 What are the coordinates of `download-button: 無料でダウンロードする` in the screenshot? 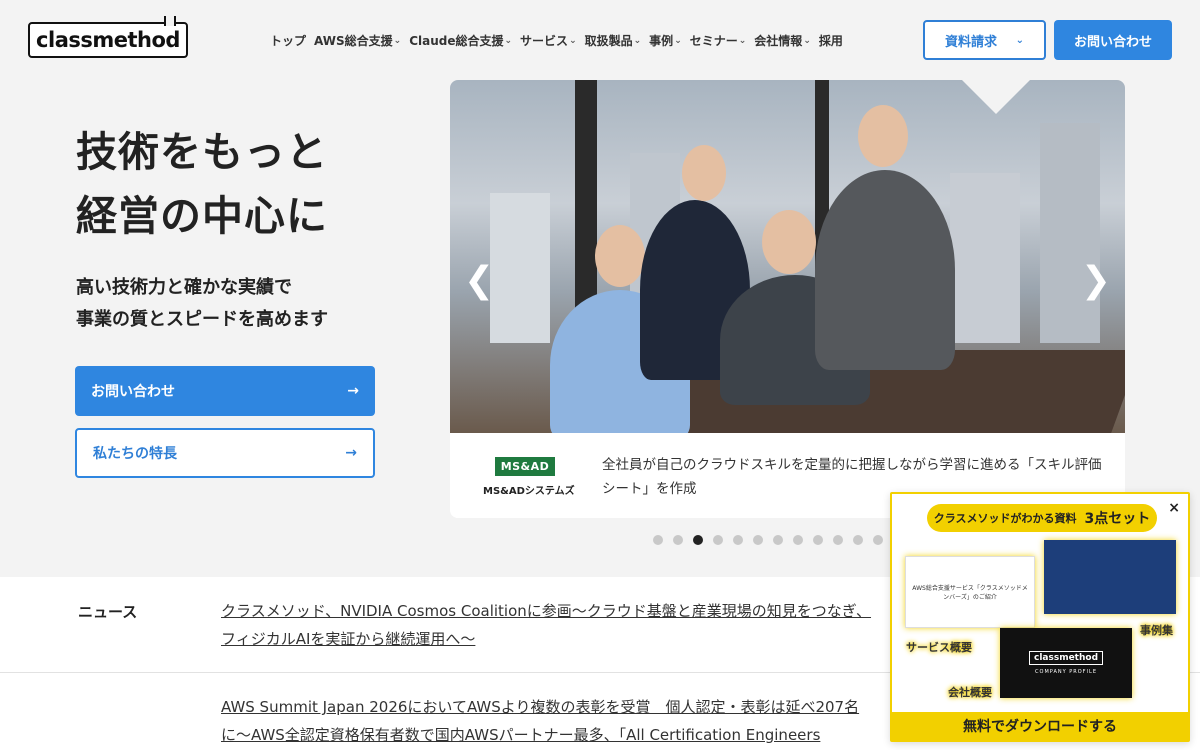 It's located at (1040, 726).